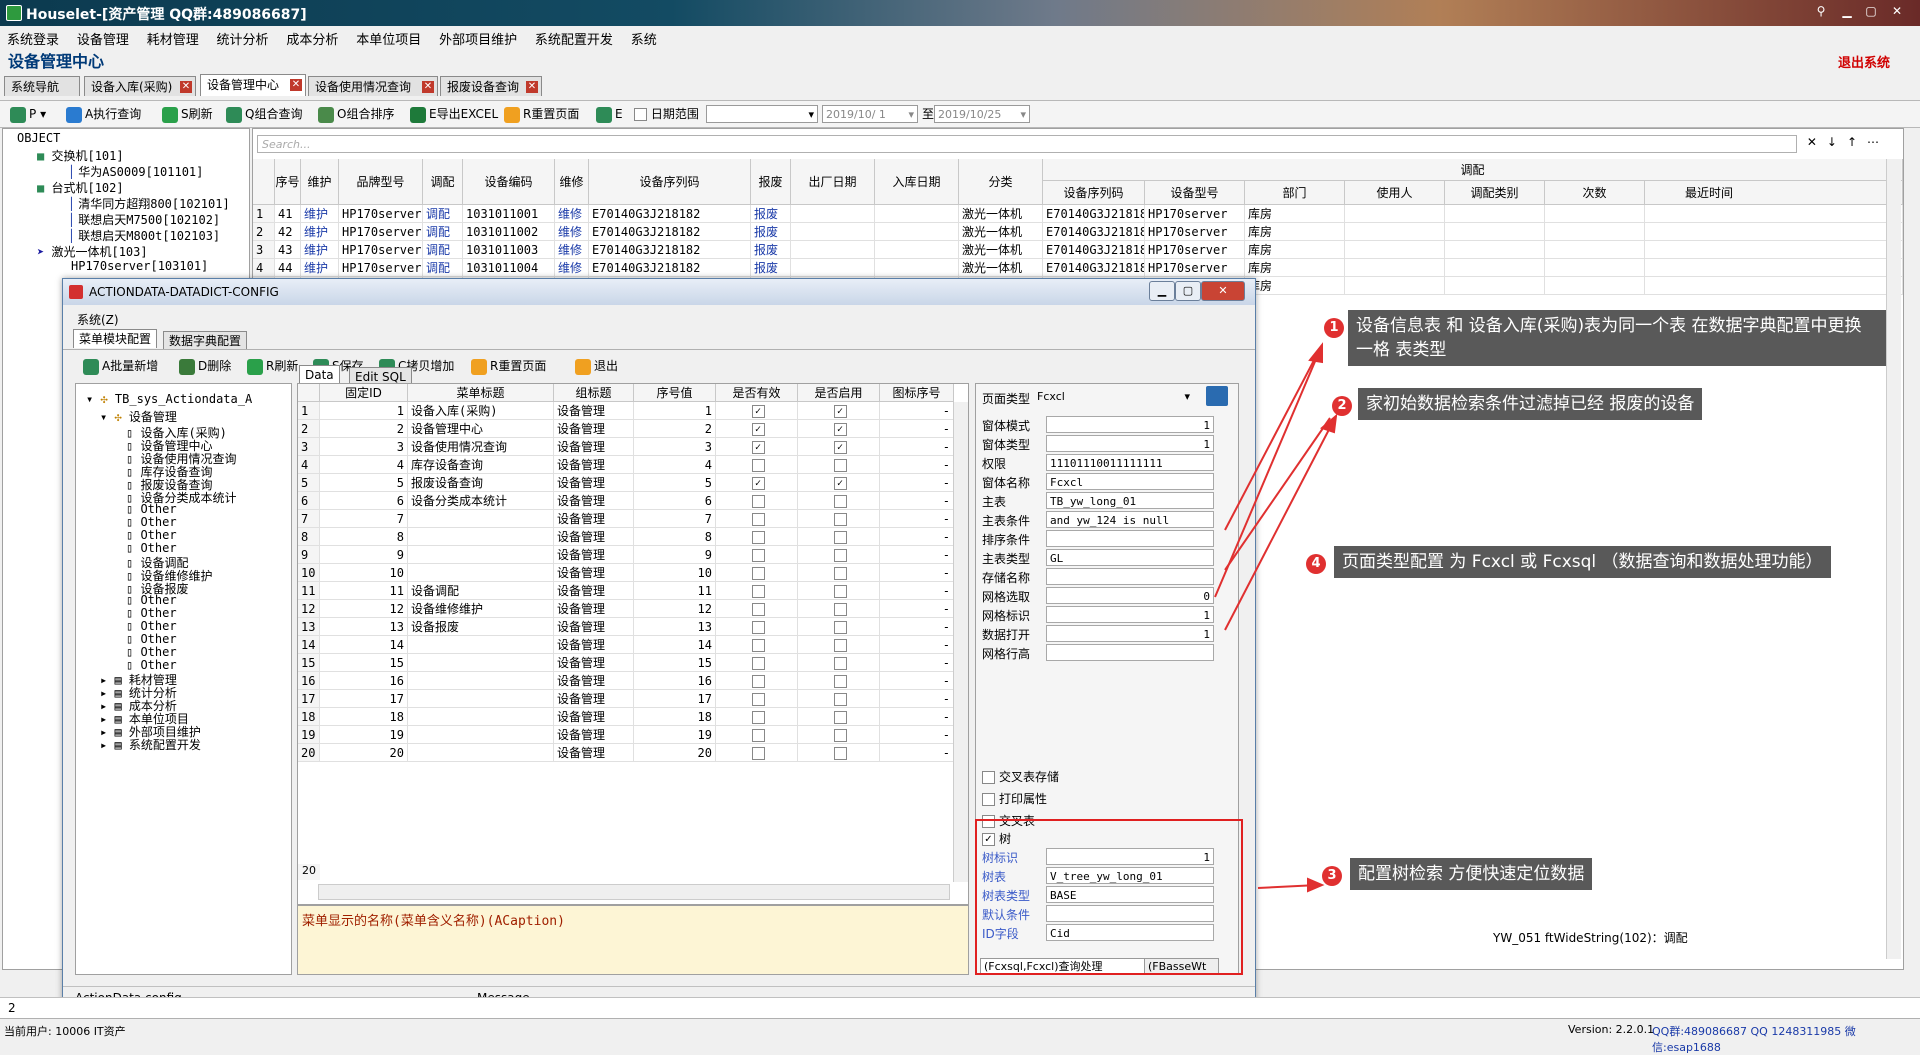 This screenshot has width=1920, height=1055. What do you see at coordinates (1316, 564) in the screenshot?
I see `annotation-number: 4` at bounding box center [1316, 564].